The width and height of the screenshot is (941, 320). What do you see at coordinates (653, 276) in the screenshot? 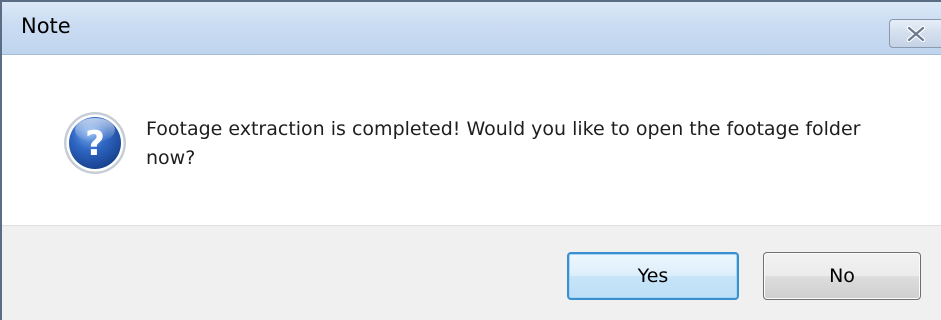
I see `yes-button: Yes` at bounding box center [653, 276].